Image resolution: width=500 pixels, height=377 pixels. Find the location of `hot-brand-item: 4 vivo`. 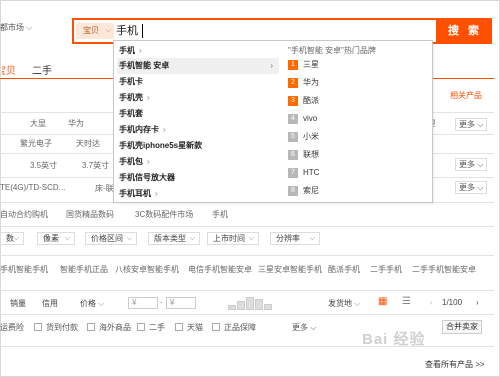

hot-brand-item: 4 vivo is located at coordinates (302, 119).